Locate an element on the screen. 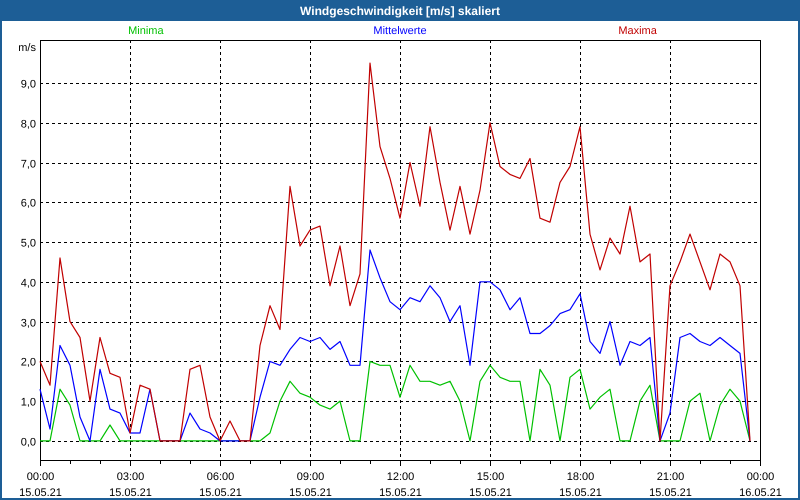 Image resolution: width=800 pixels, height=500 pixels. axis-tick-label: 8,0 is located at coordinates (28, 124).